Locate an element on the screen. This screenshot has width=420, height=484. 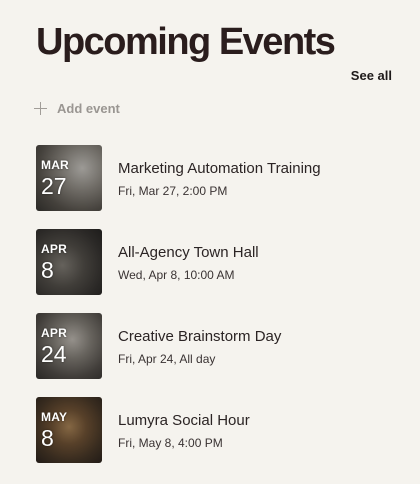
event-title: Creative Brainstorm Day is located at coordinates (199, 337).